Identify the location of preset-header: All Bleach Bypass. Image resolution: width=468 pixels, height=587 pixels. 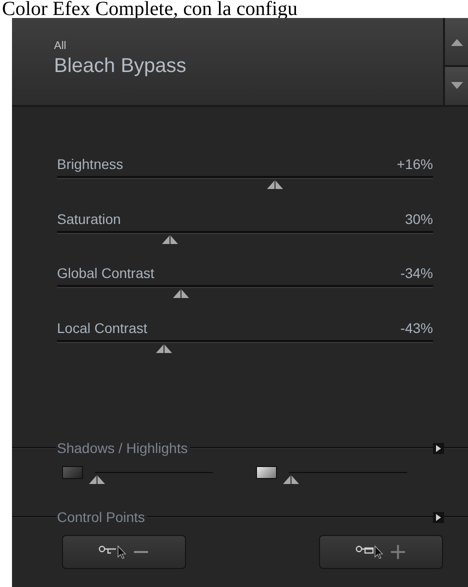
(227, 62).